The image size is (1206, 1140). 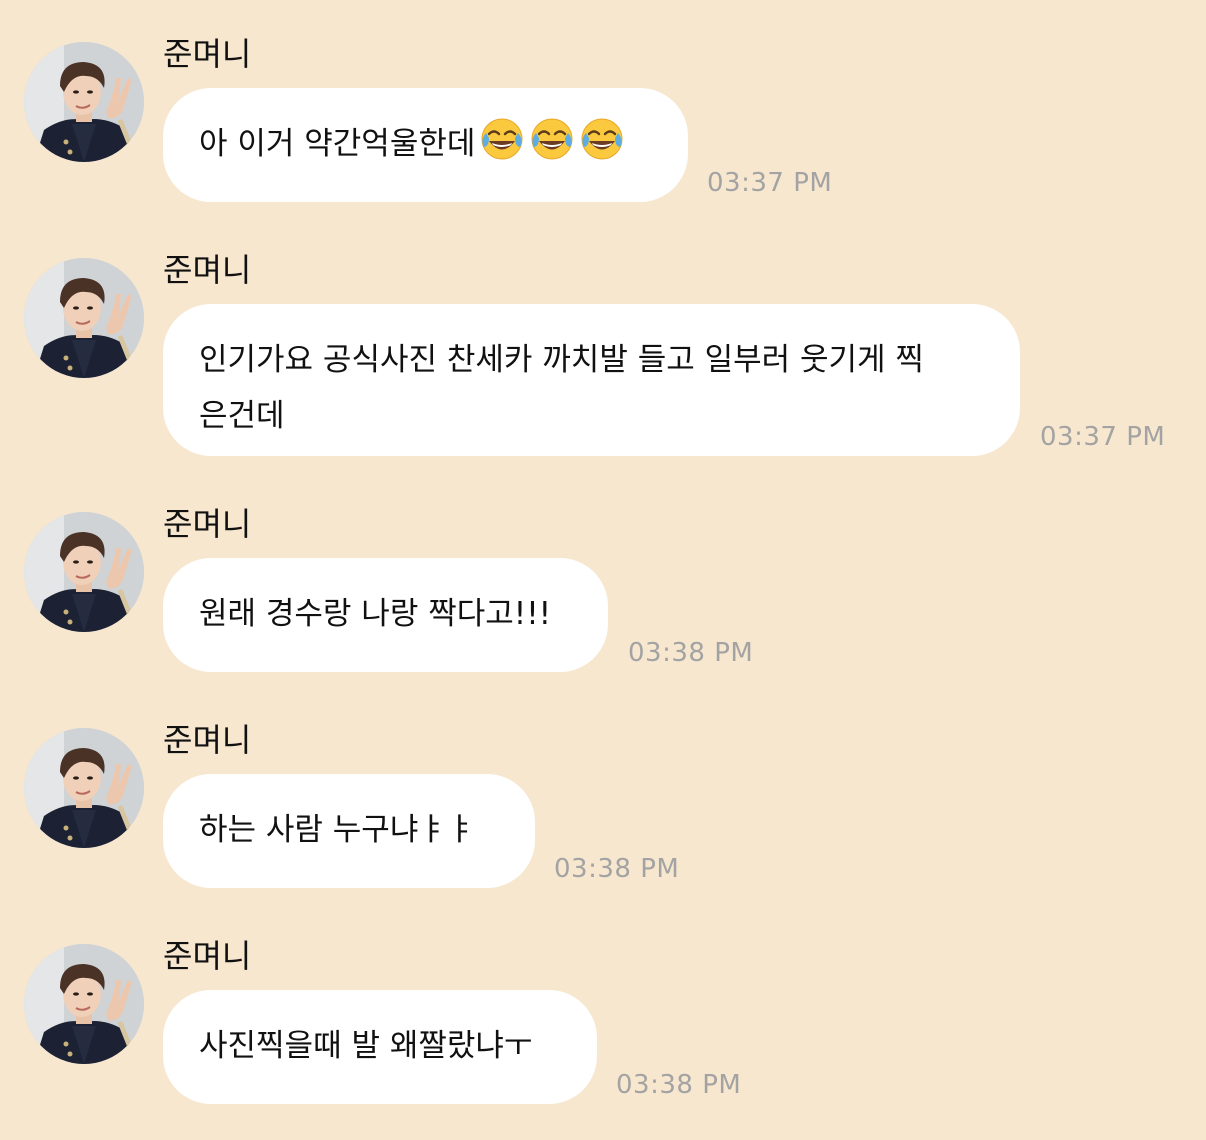 What do you see at coordinates (242, 416) in the screenshot?
I see `message-text-line: 은건데` at bounding box center [242, 416].